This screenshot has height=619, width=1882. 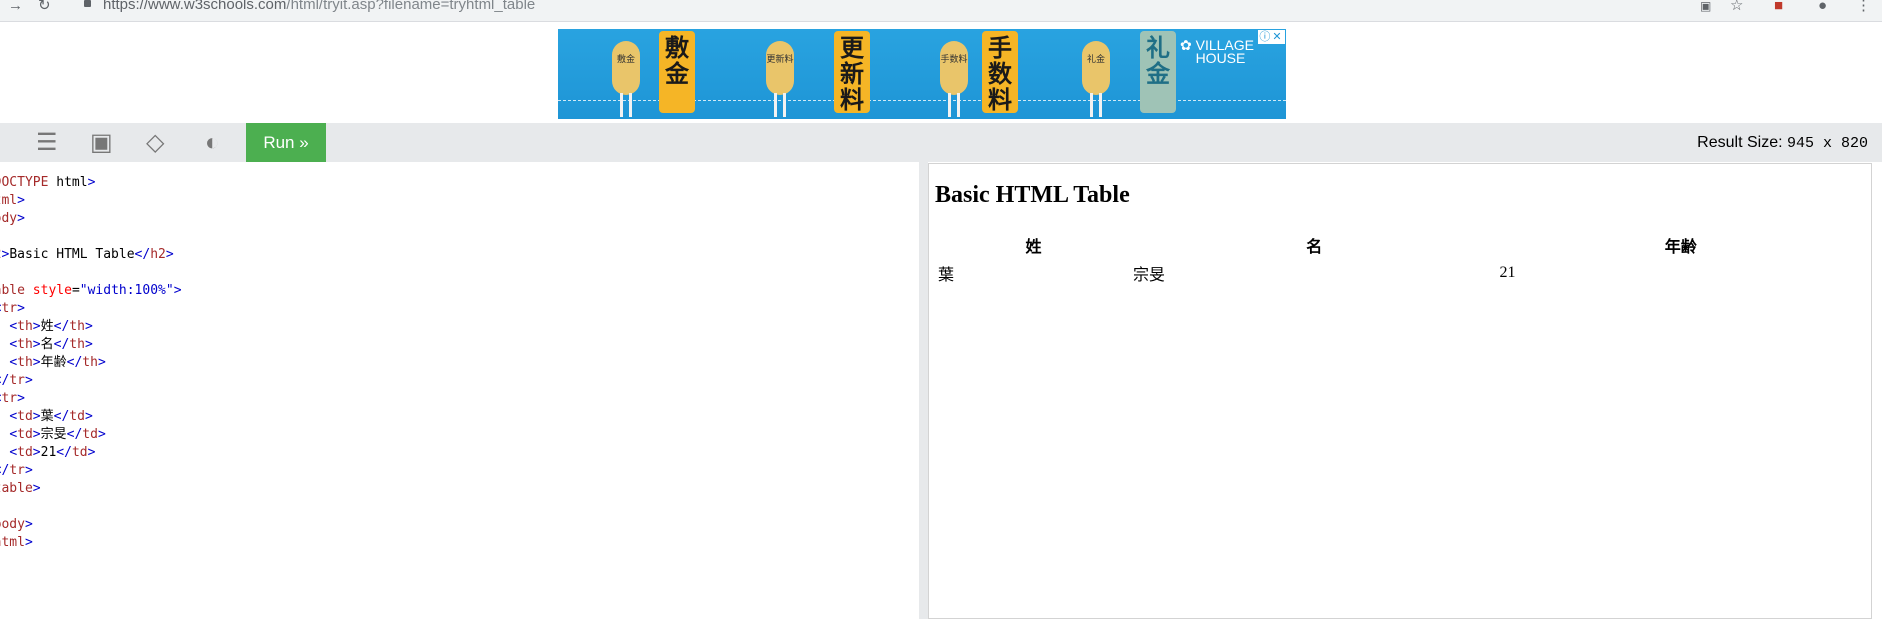 I want to click on run-button: Run », so click(x=286, y=142).